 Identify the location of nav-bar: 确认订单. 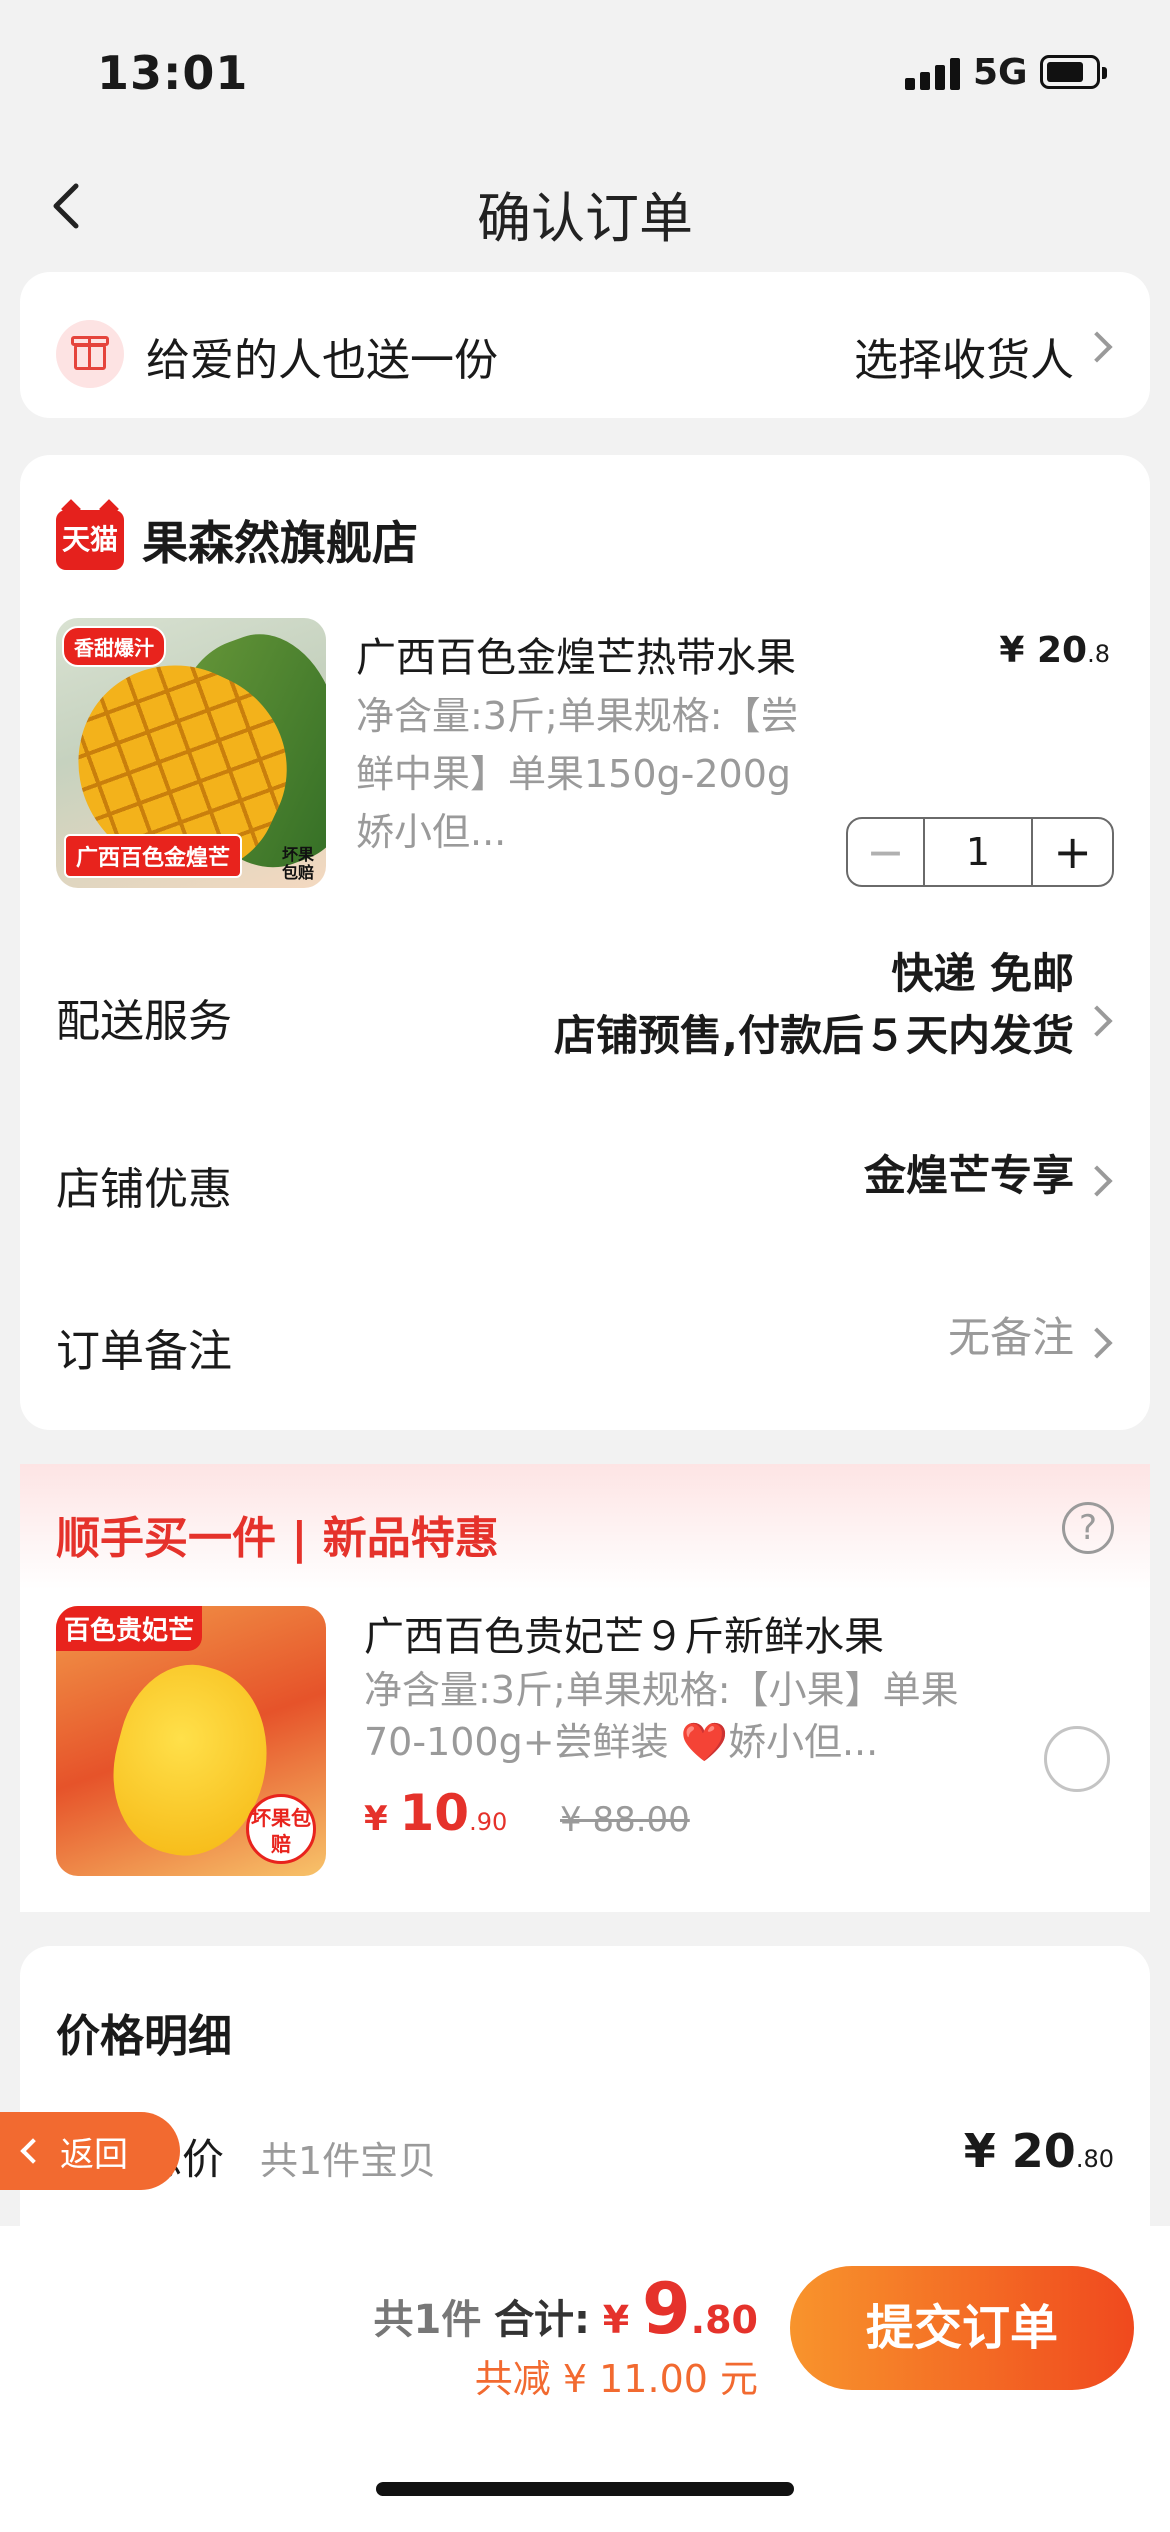
(585, 205).